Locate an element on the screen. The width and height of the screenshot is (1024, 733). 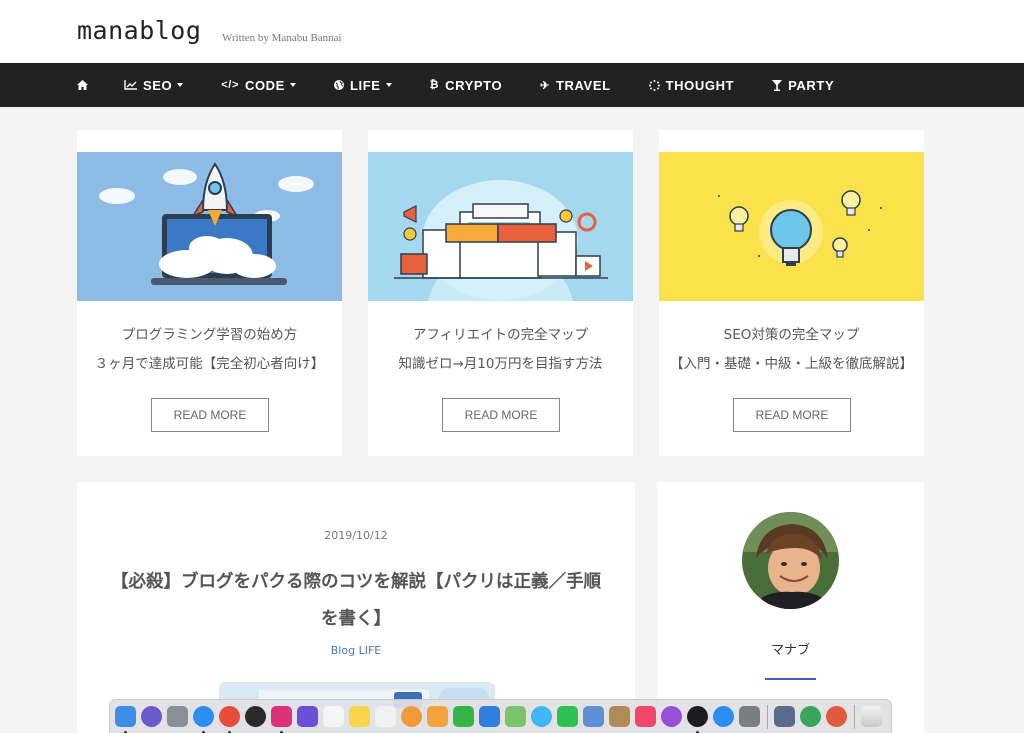
nav-crypto-label: CRYPTO is located at coordinates (474, 85).